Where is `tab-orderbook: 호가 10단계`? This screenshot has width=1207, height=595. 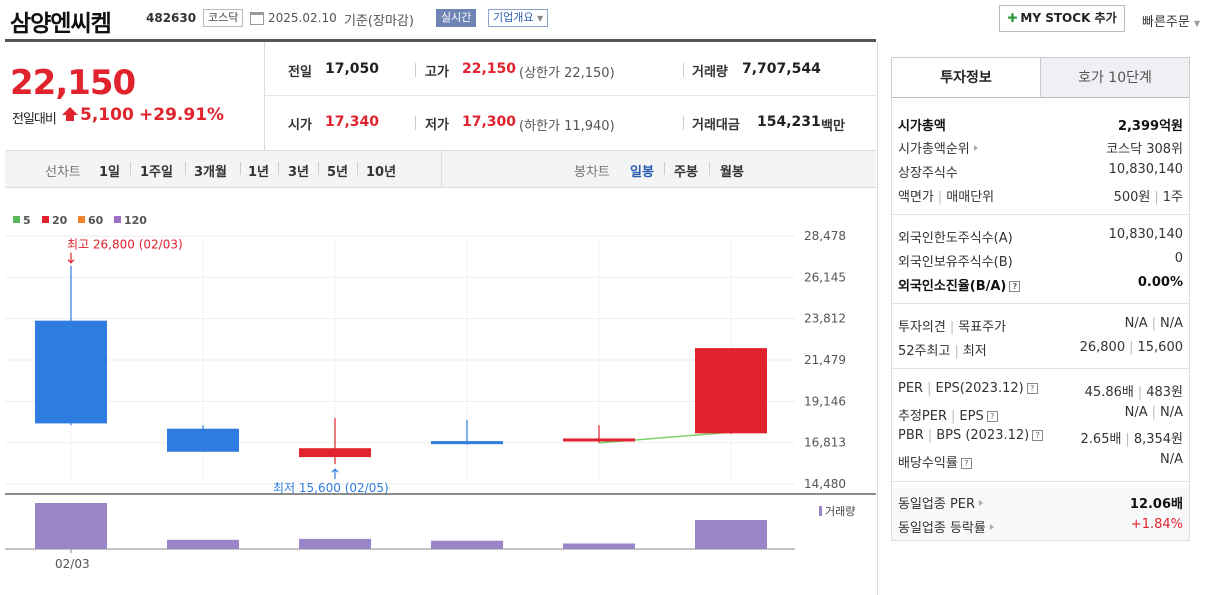
tab-orderbook: 호가 10단계 is located at coordinates (1115, 77).